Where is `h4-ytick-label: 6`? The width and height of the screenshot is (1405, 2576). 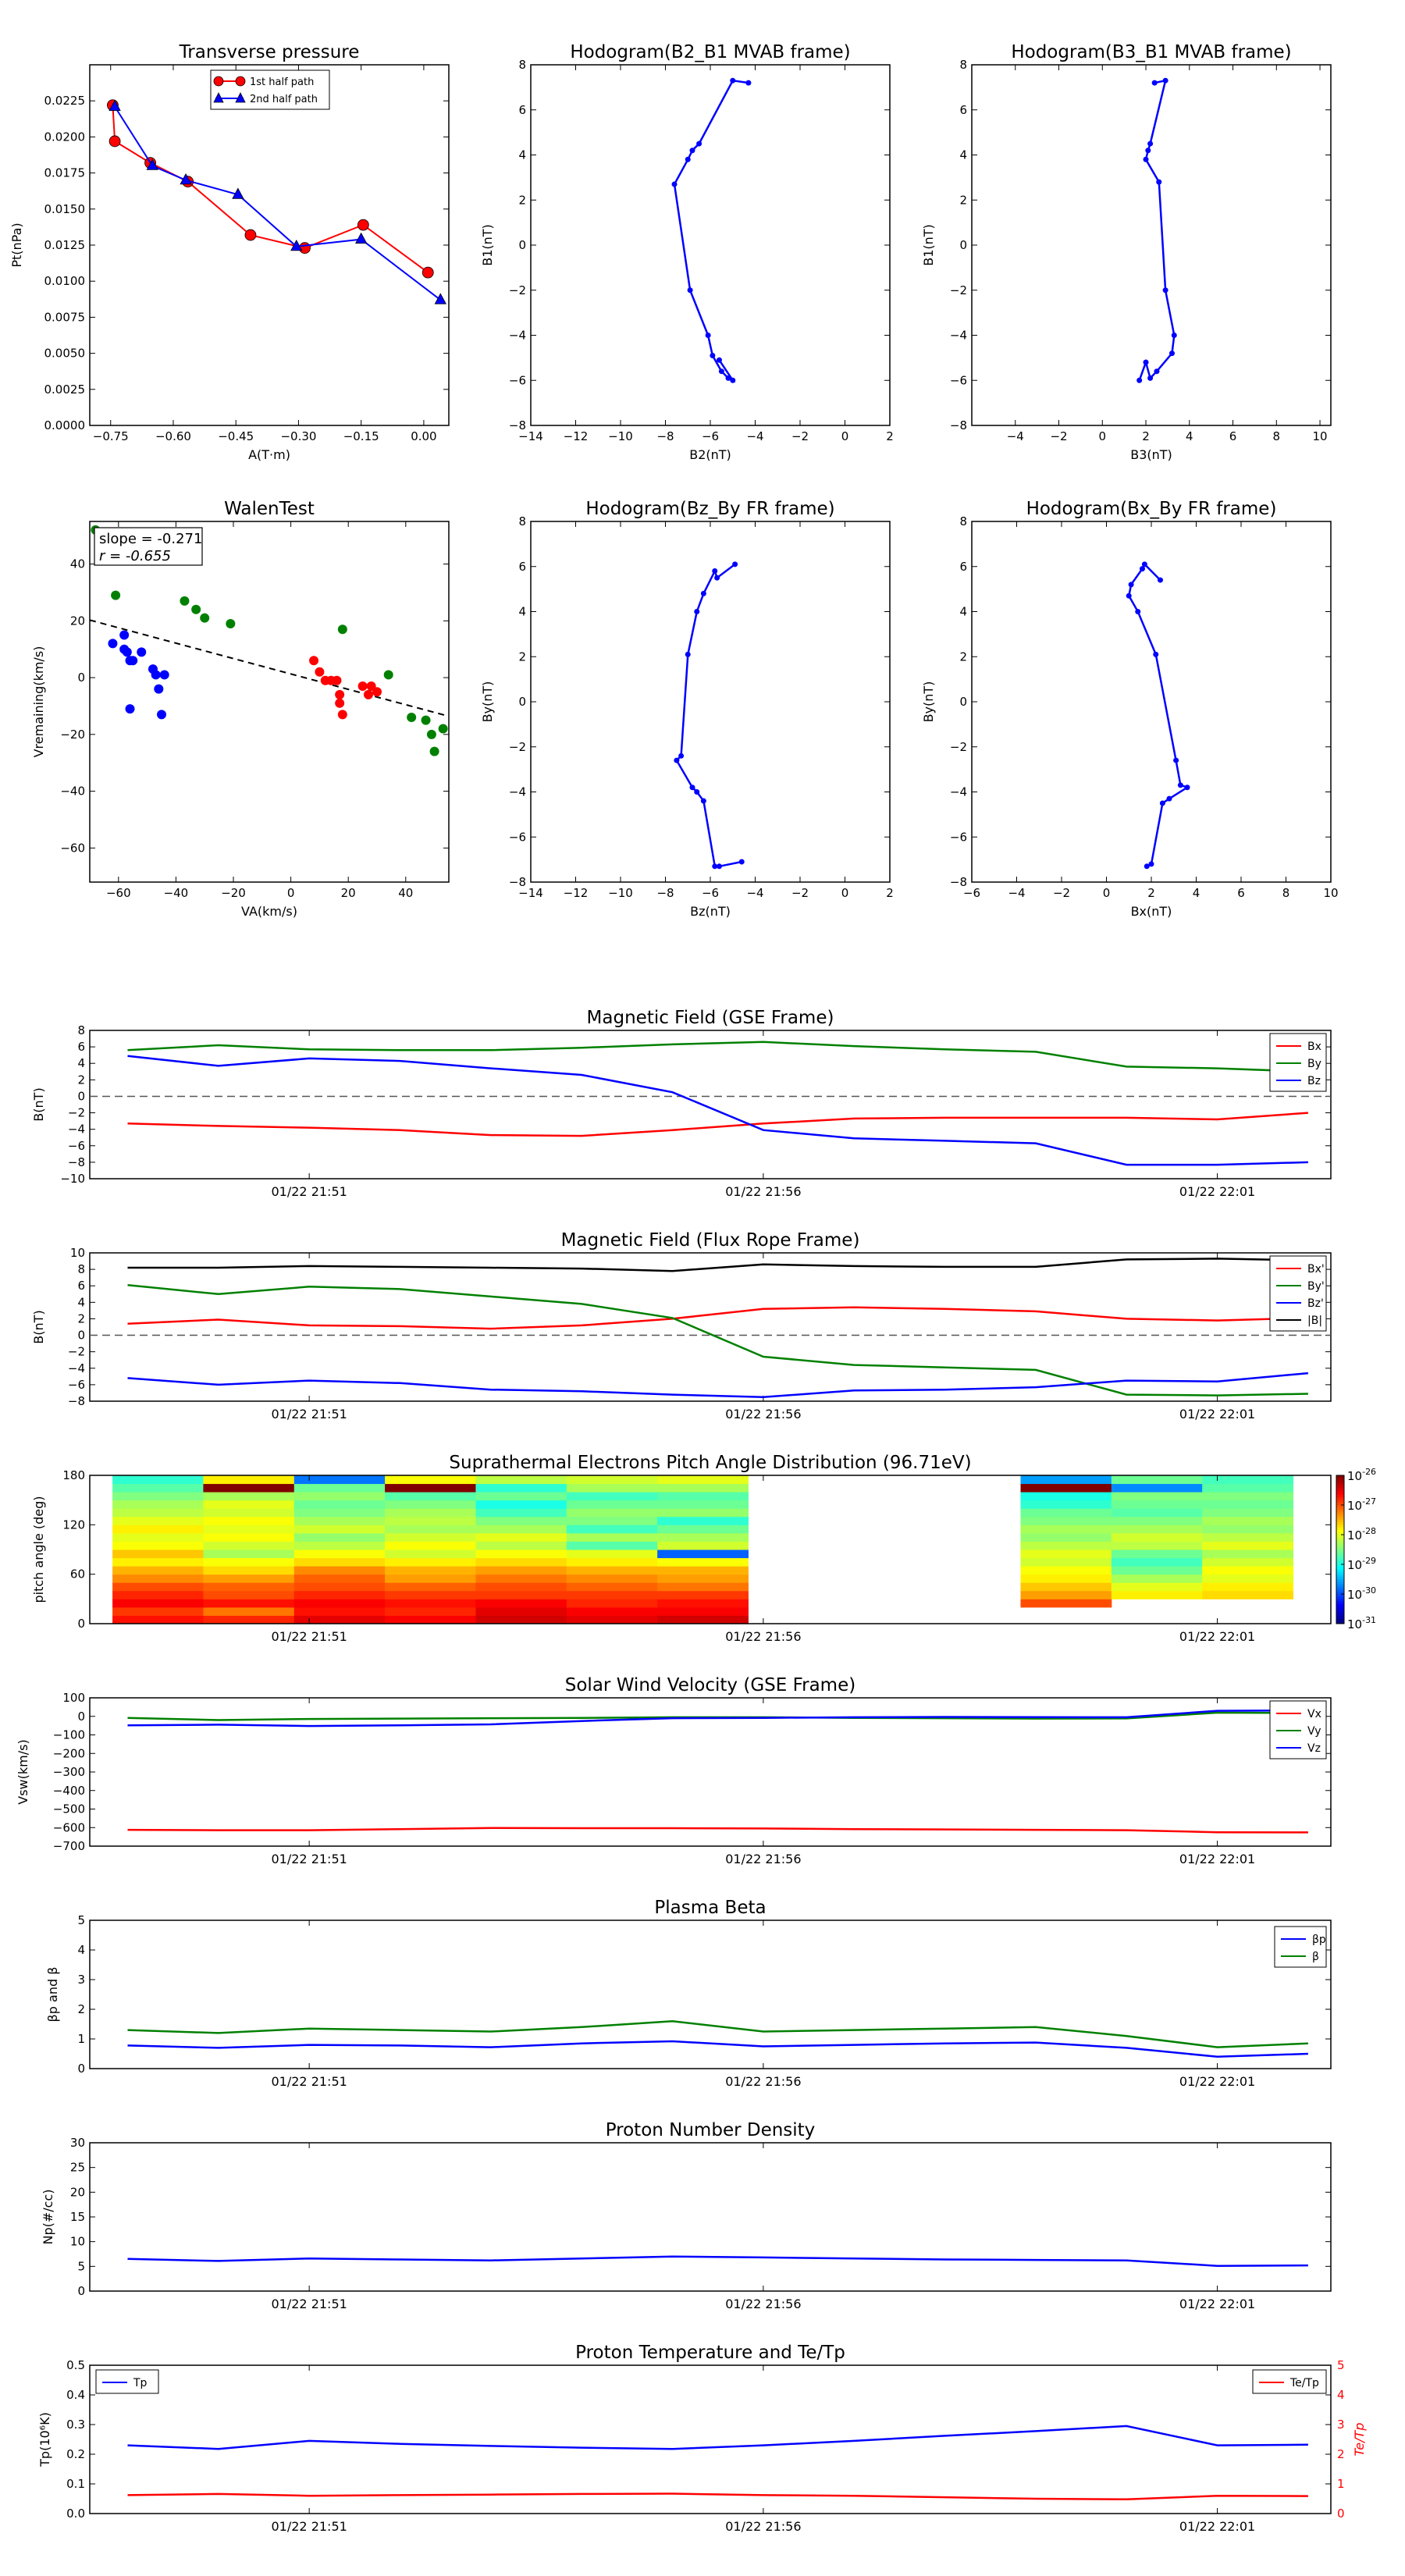 h4-ytick-label: 6 is located at coordinates (963, 567).